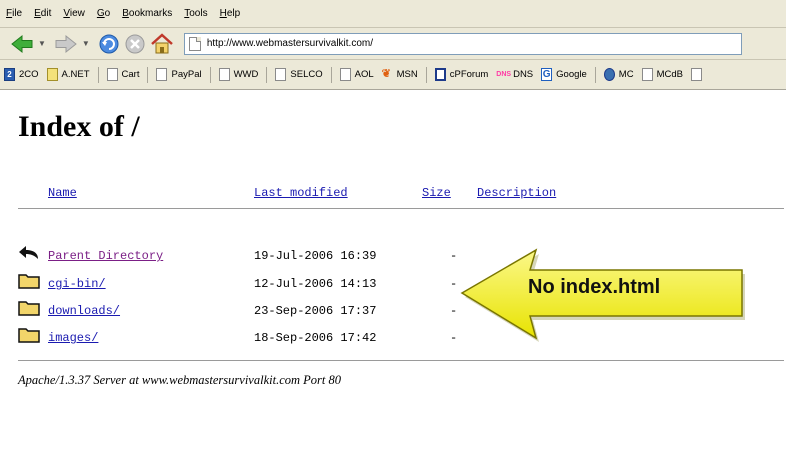 The width and height of the screenshot is (786, 476). I want to click on bookmark-label: MSN, so click(407, 74).